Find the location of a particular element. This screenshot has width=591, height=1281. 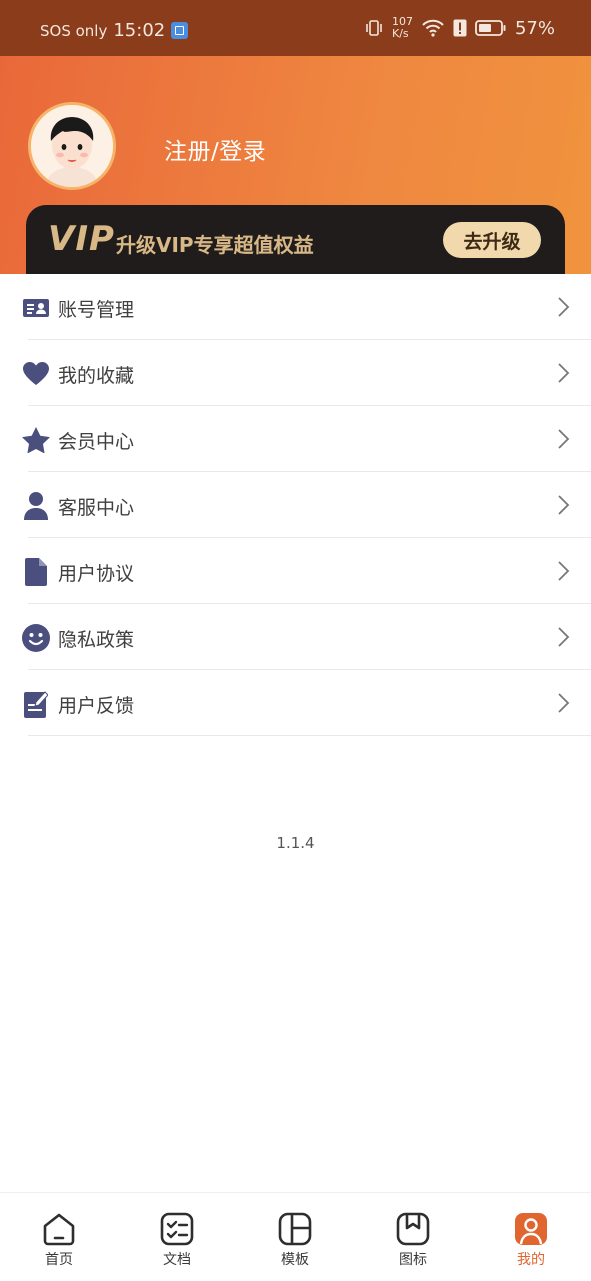

menu-item-label: 我的收藏 is located at coordinates (96, 376).